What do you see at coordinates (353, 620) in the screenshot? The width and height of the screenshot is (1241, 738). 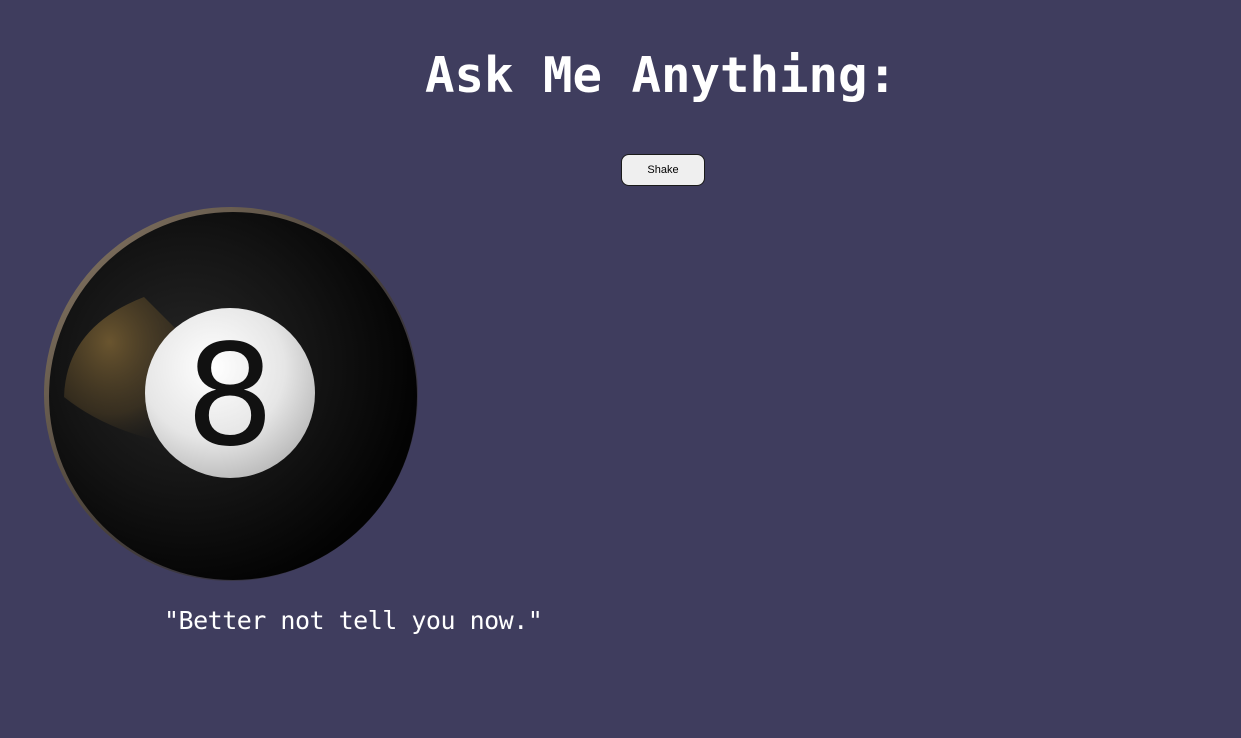 I see `answer-text: "Better not tell you now."` at bounding box center [353, 620].